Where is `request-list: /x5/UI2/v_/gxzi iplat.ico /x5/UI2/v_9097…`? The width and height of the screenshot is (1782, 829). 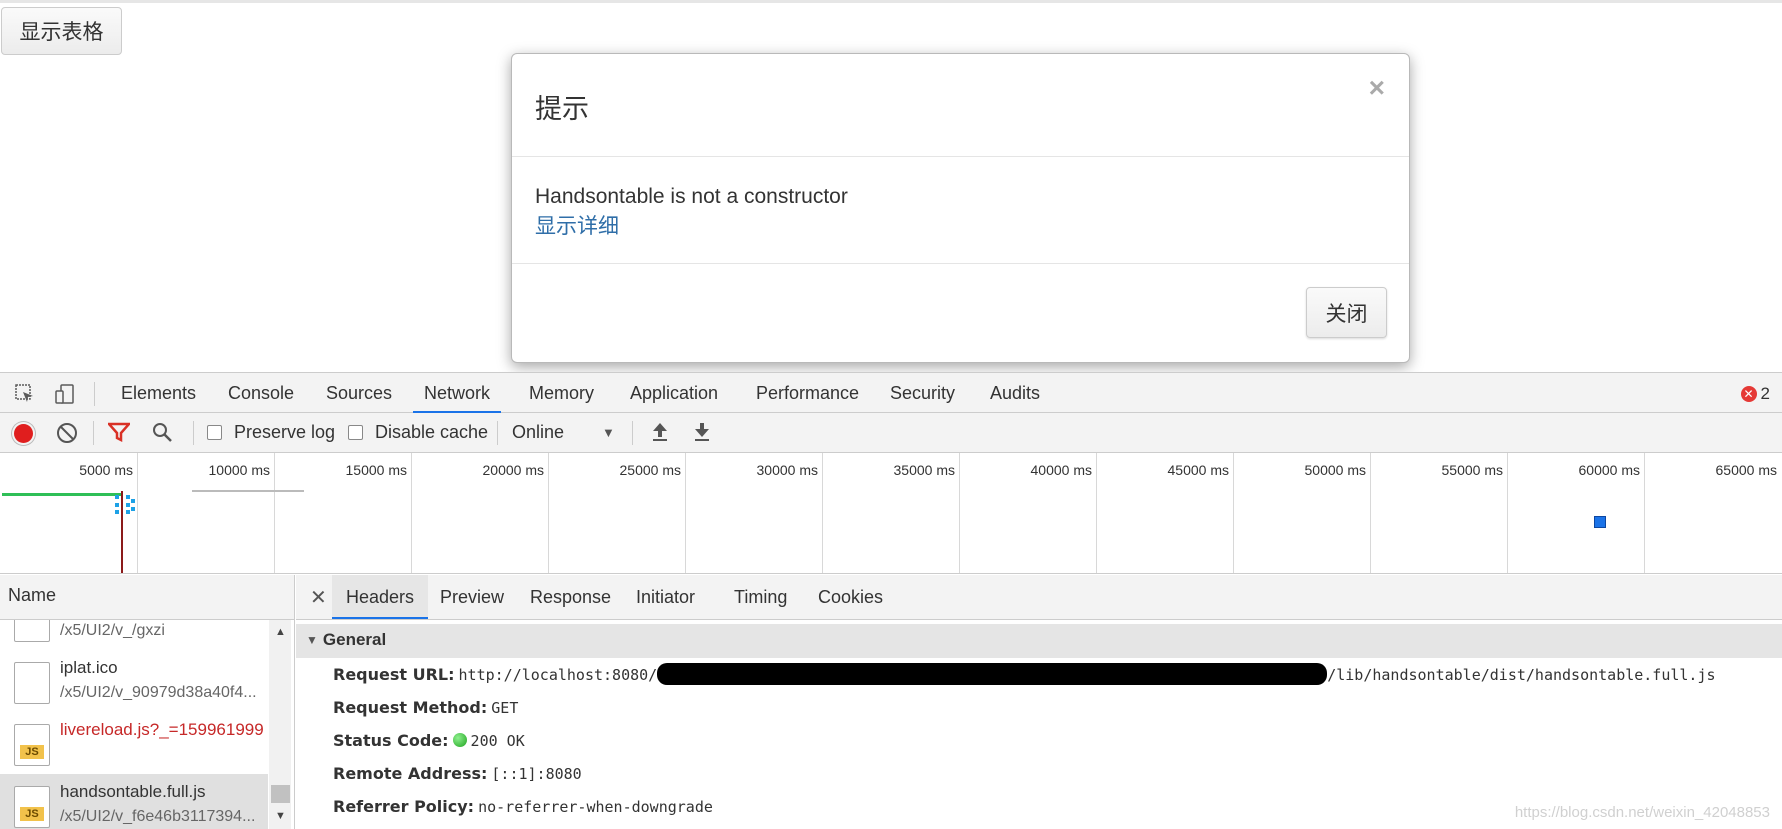
request-list: /x5/UI2/v_/gxzi iplat.ico /x5/UI2/v_9097… is located at coordinates (147, 724).